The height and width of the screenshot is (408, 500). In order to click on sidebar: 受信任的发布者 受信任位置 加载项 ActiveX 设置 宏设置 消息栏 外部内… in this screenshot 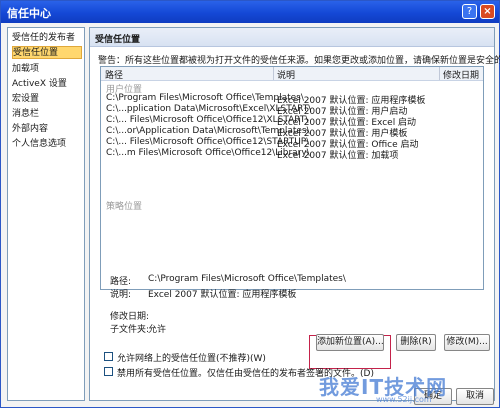, I will do `click(46, 214)`.